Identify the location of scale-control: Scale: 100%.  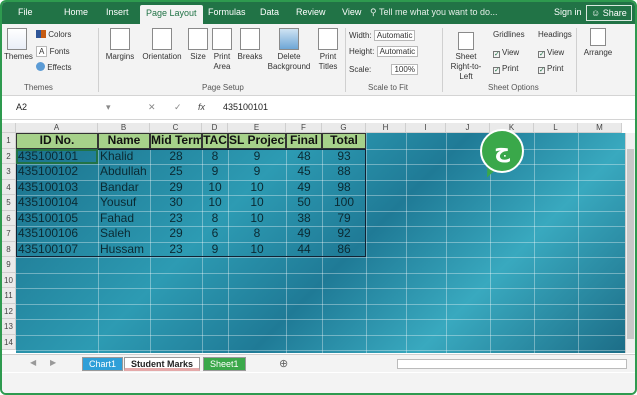
(383, 69).